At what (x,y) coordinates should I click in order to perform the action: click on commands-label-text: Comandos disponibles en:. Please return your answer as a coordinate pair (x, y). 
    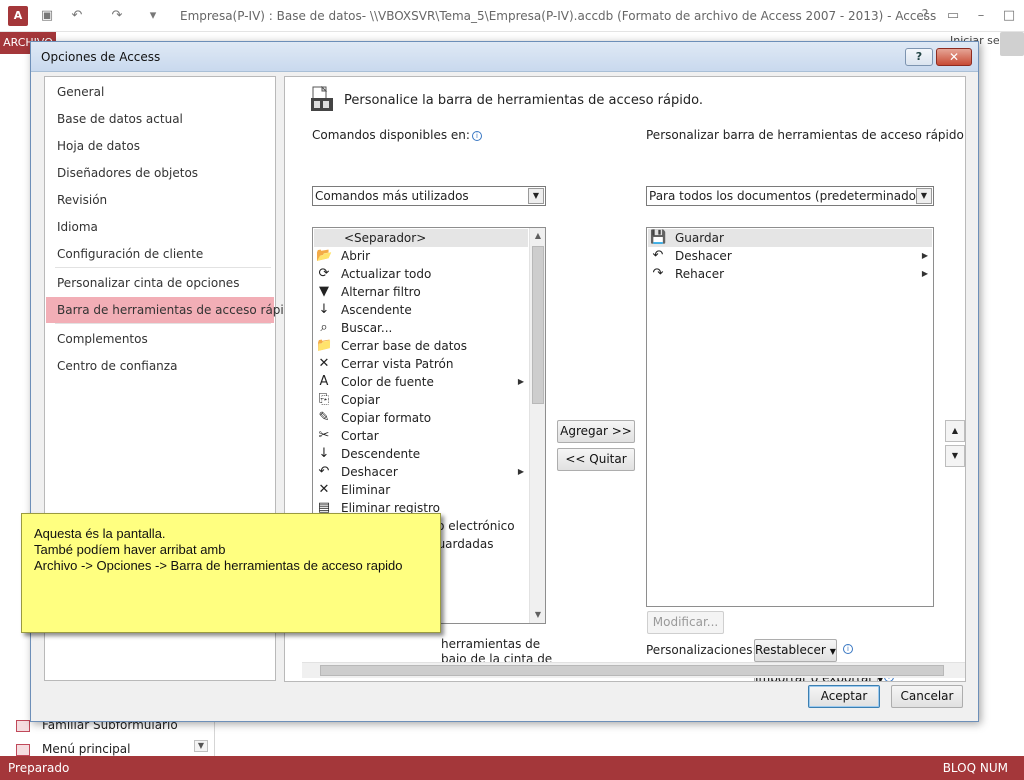
    Looking at the image, I should click on (391, 135).